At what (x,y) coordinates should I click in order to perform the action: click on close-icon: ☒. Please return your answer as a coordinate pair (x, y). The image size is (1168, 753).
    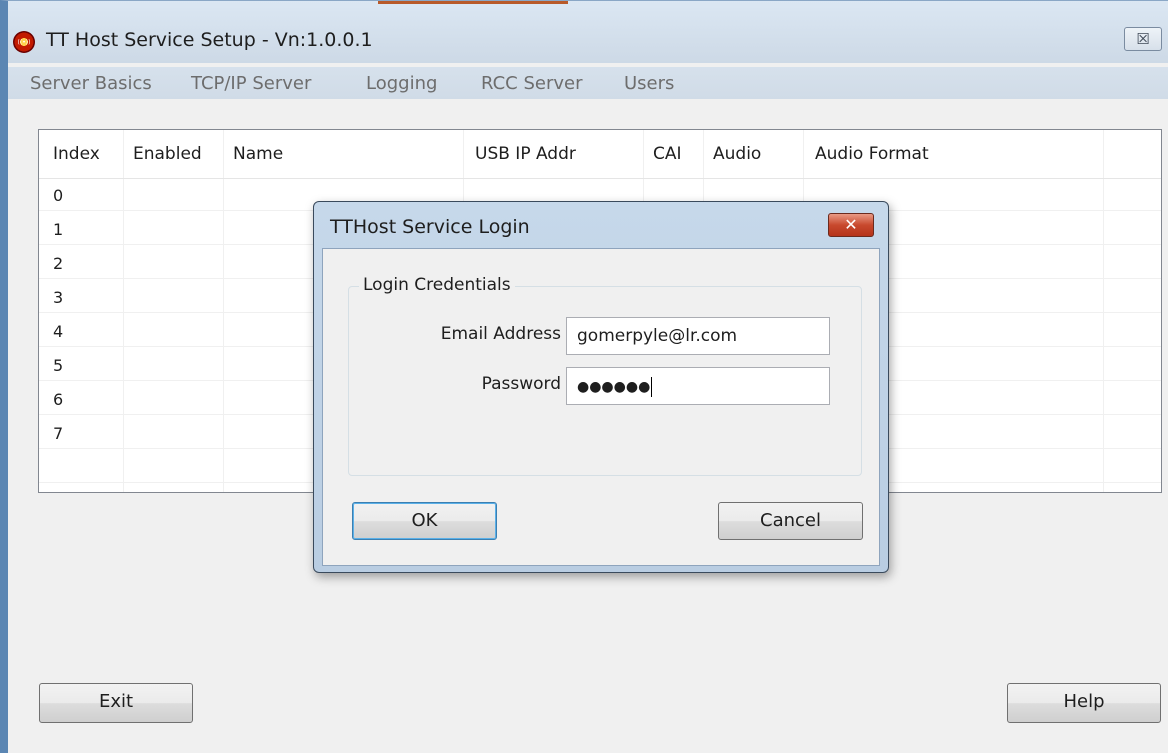
    Looking at the image, I should click on (1143, 39).